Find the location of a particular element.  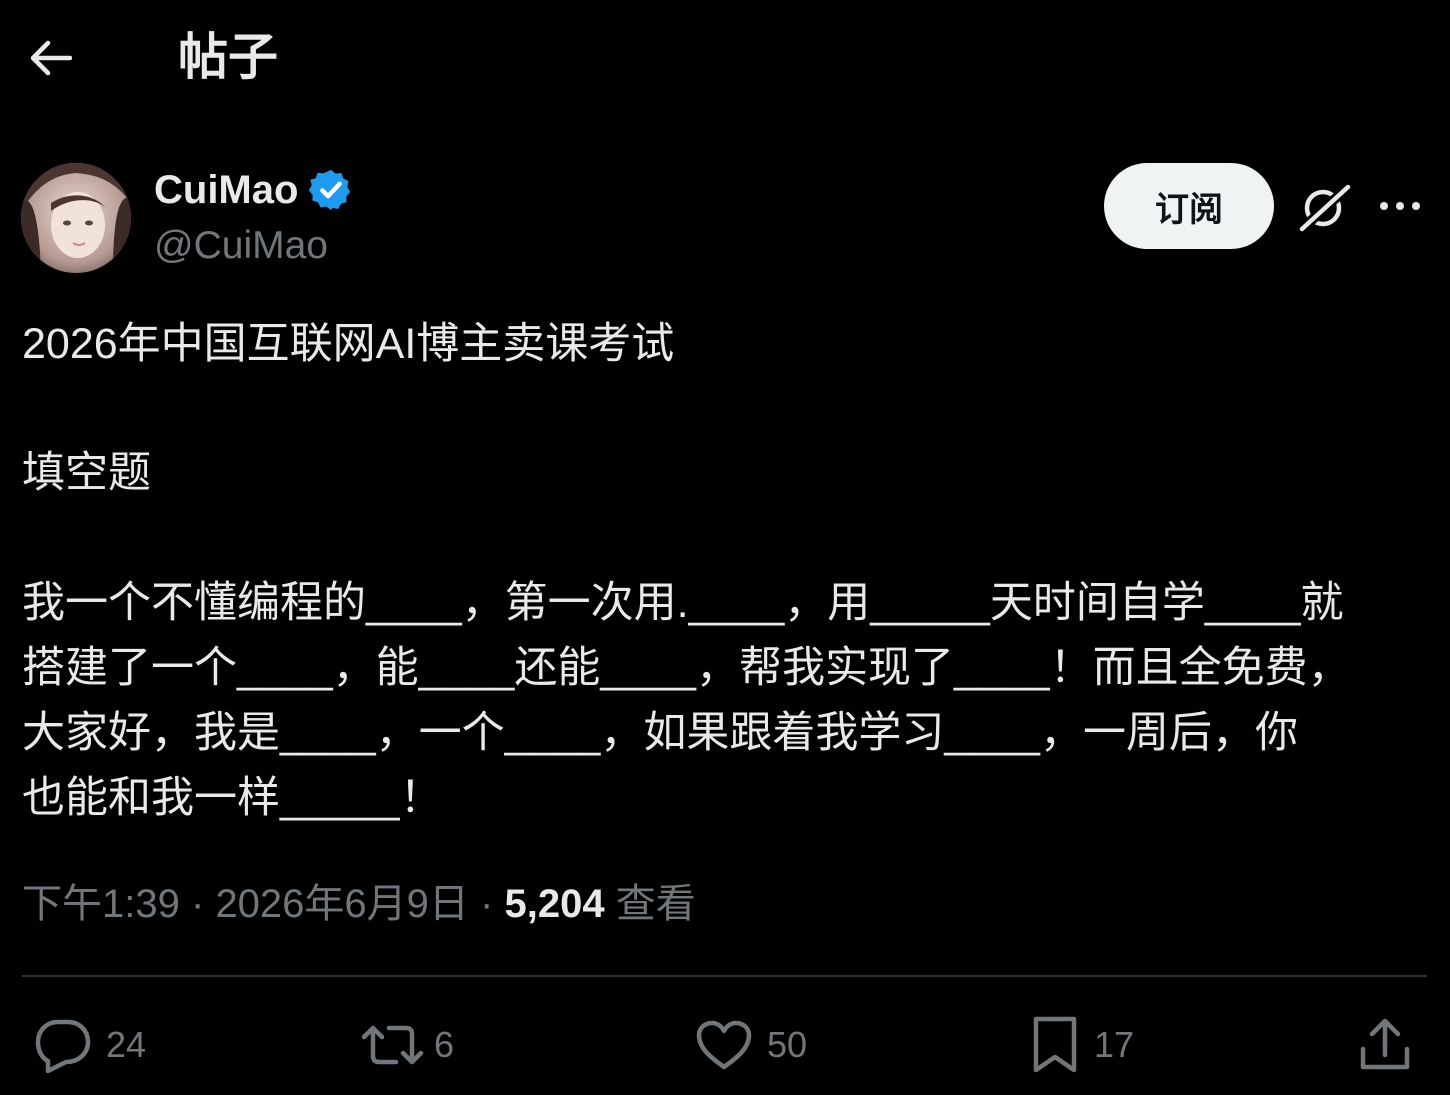

repost-button: 6 is located at coordinates (407, 1045).